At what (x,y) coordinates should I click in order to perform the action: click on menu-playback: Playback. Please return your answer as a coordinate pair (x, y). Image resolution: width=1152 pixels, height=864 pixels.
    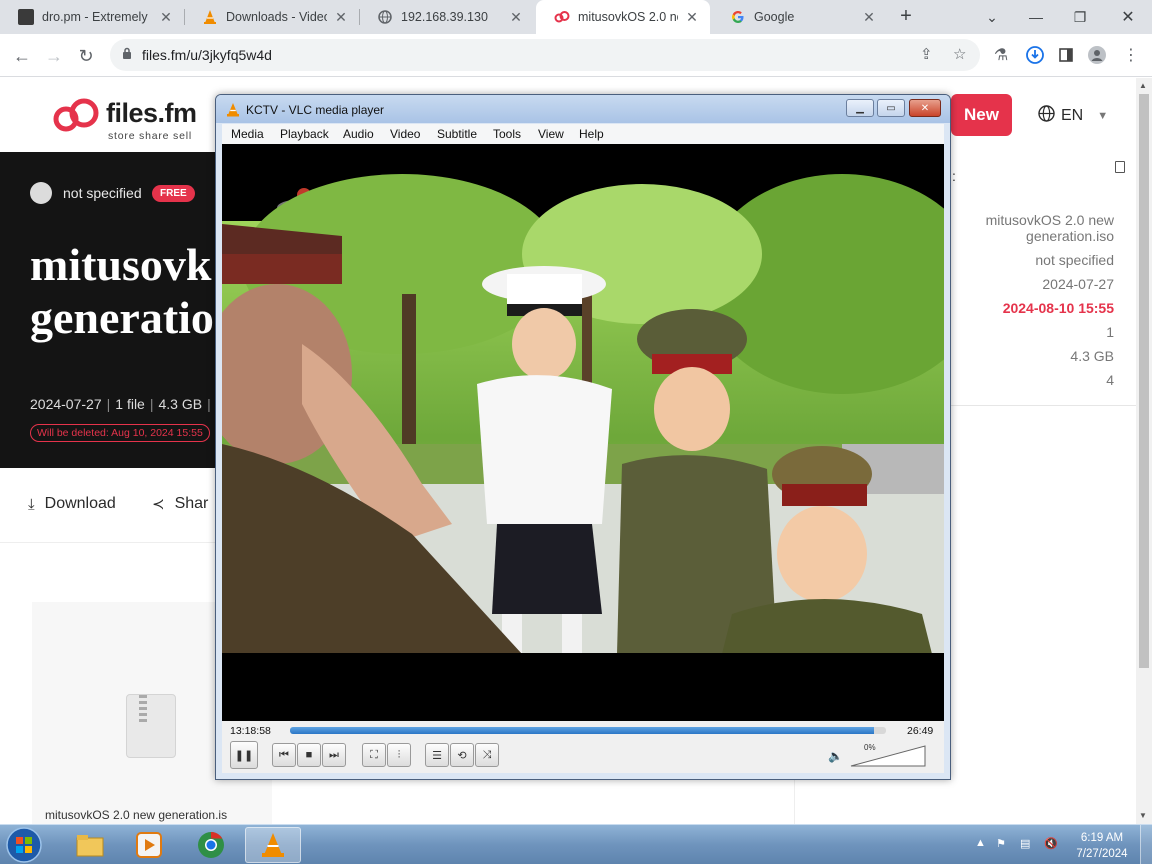
    Looking at the image, I should click on (304, 134).